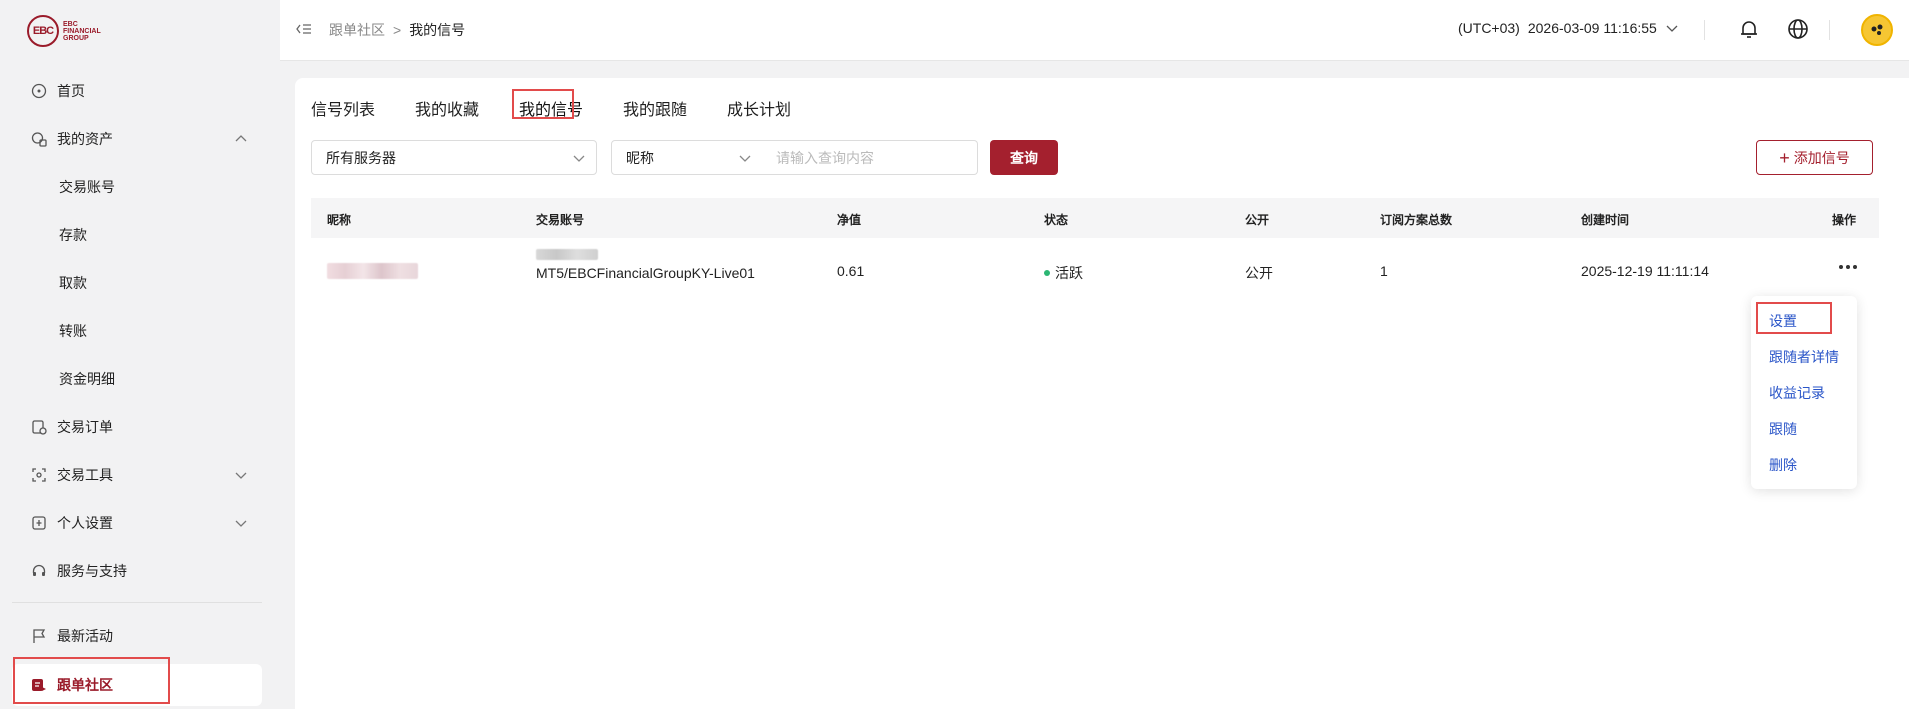  Describe the element at coordinates (1259, 273) in the screenshot. I see `public-value: 公开` at that location.